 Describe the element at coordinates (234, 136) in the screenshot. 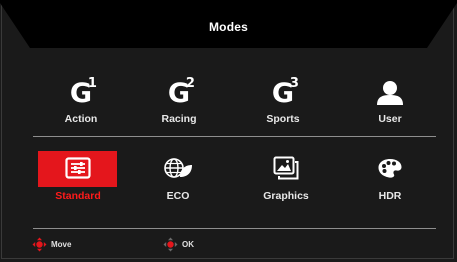

I see `row-divider` at that location.